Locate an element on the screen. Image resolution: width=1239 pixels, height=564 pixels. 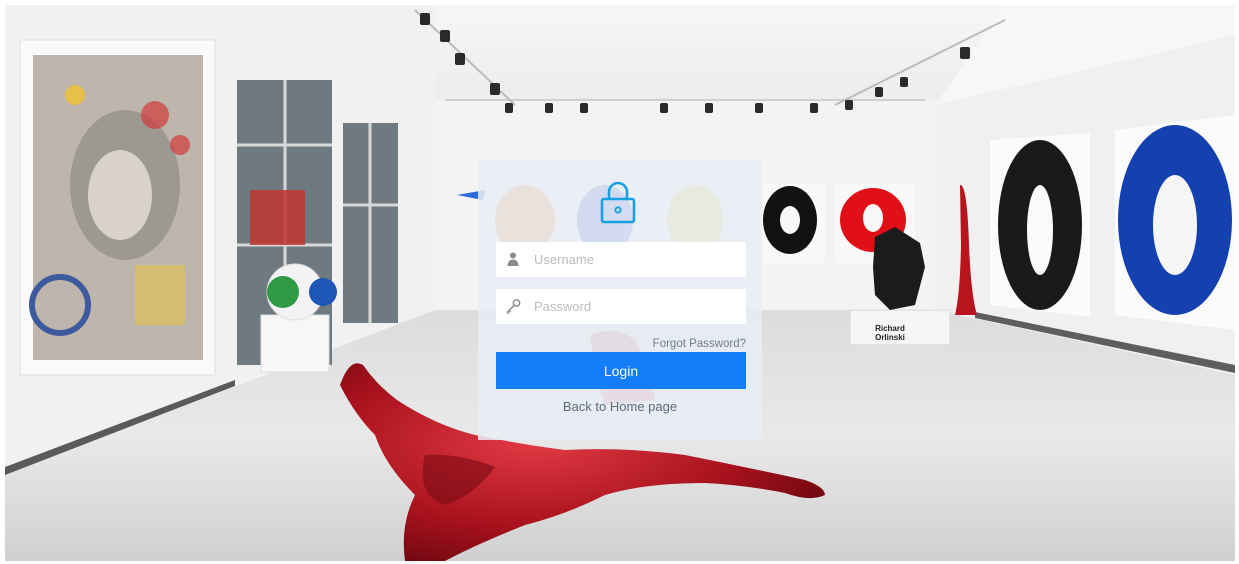
login-button: Login is located at coordinates (621, 370).